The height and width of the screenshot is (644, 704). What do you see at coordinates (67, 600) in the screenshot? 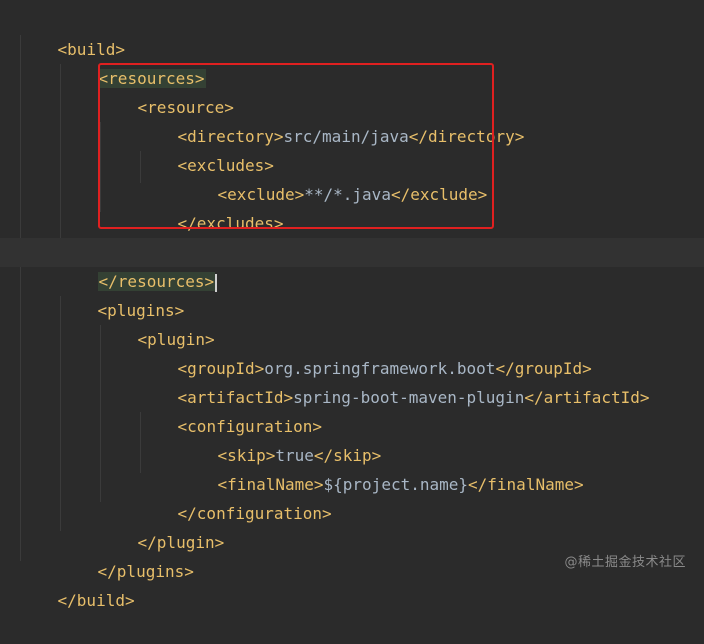
I see `xml-tag-open: </` at bounding box center [67, 600].